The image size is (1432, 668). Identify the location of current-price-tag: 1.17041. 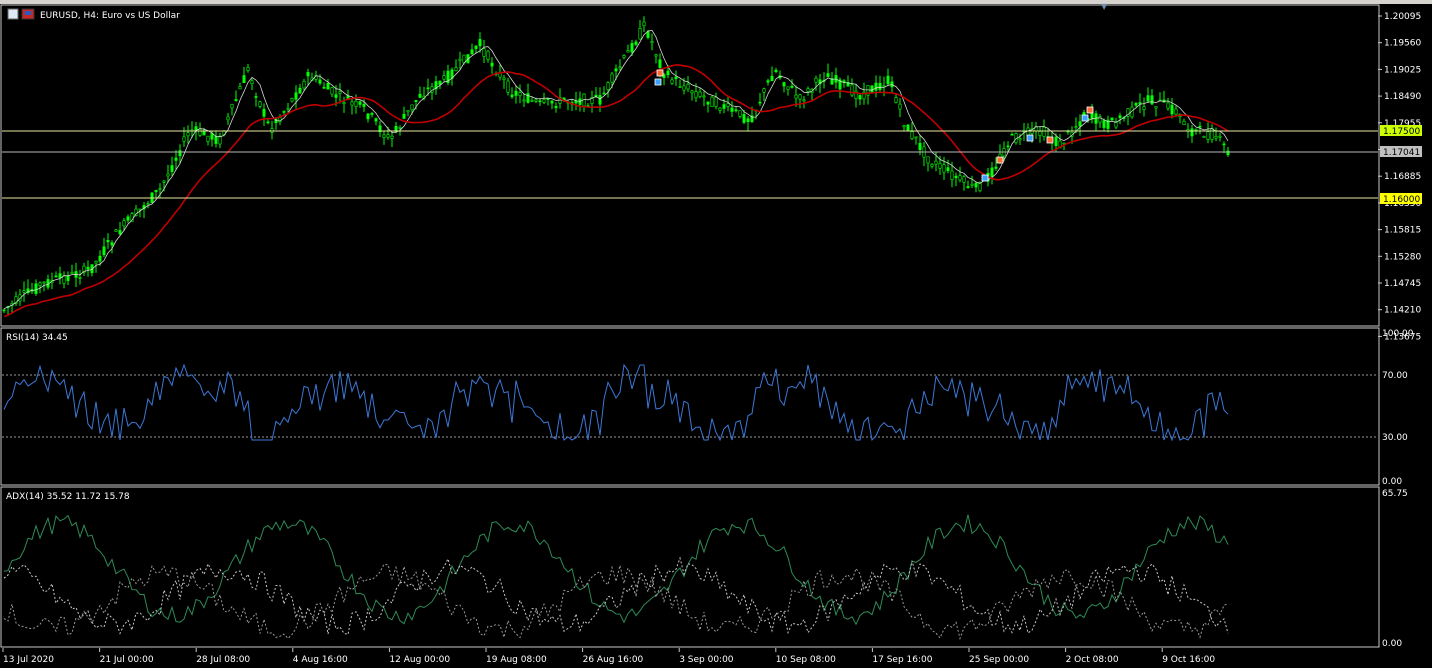
(1401, 152).